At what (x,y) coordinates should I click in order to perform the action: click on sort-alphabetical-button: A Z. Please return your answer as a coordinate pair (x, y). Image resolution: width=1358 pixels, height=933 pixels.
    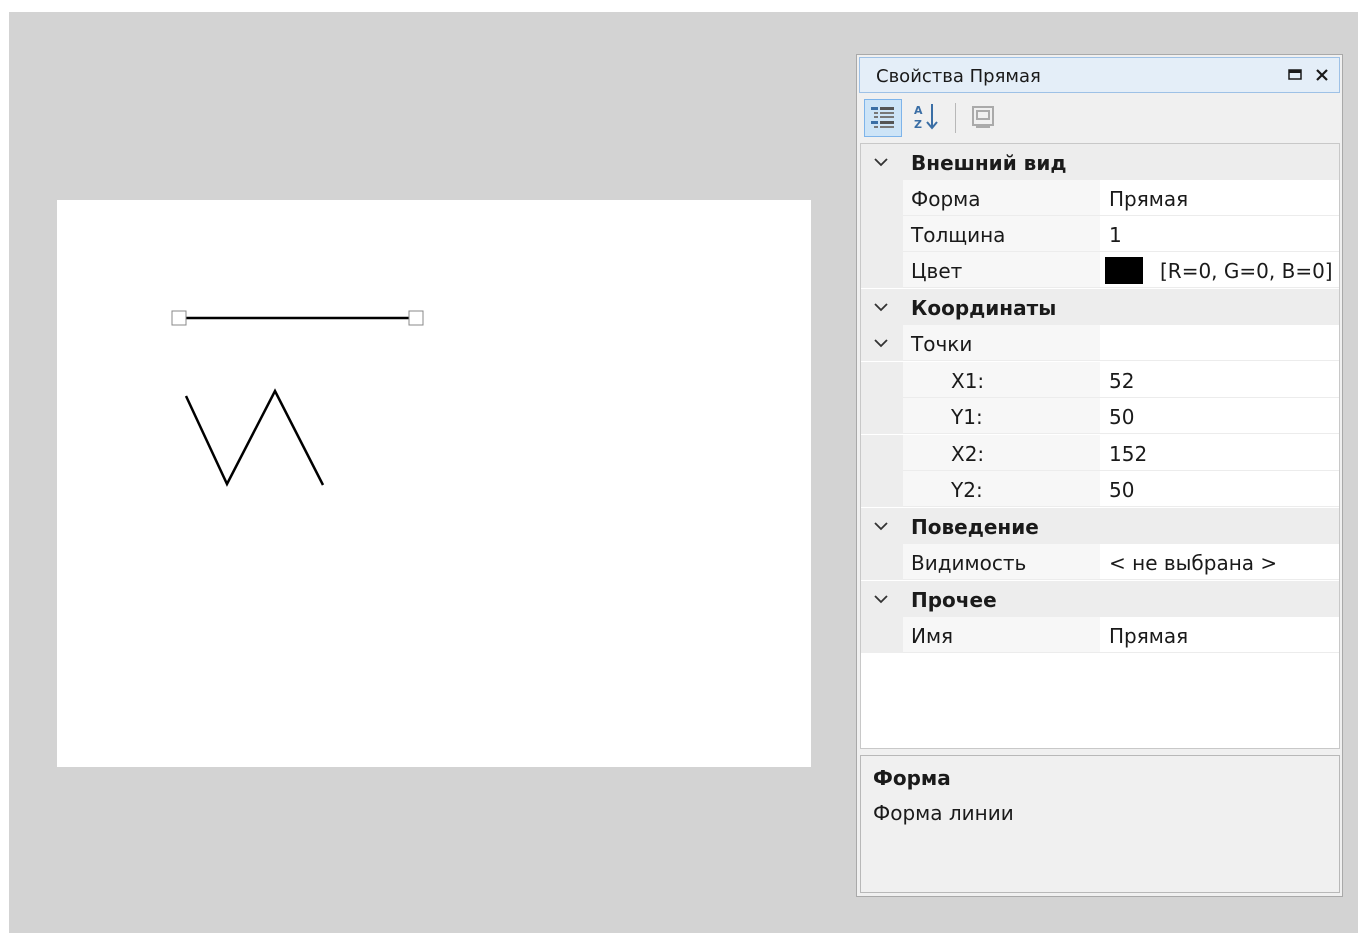
    Looking at the image, I should click on (929, 118).